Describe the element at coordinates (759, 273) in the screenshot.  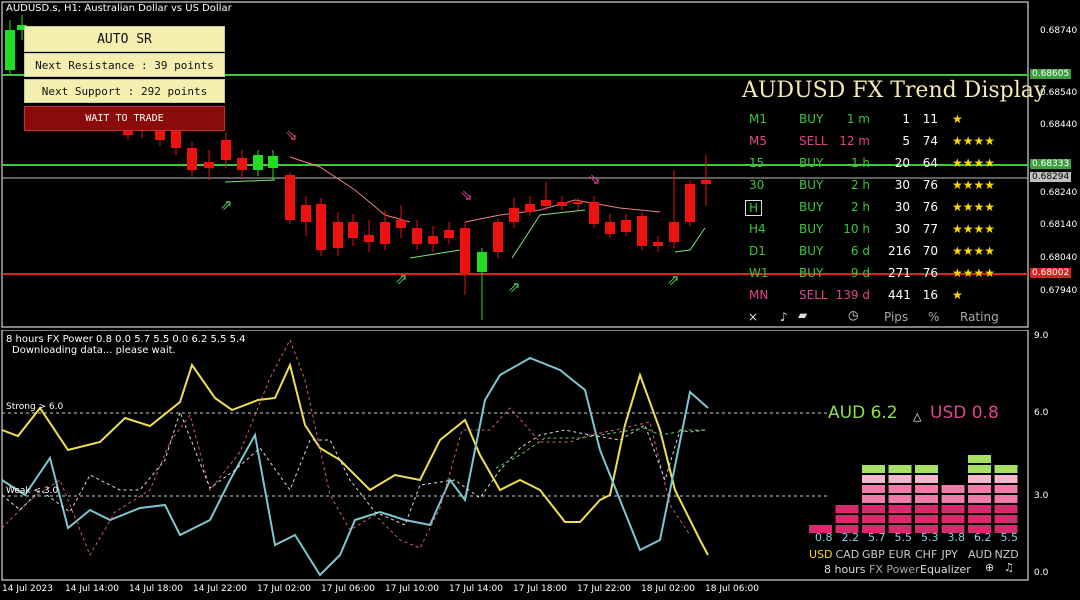
I see `trend-tf-cell: W1` at that location.